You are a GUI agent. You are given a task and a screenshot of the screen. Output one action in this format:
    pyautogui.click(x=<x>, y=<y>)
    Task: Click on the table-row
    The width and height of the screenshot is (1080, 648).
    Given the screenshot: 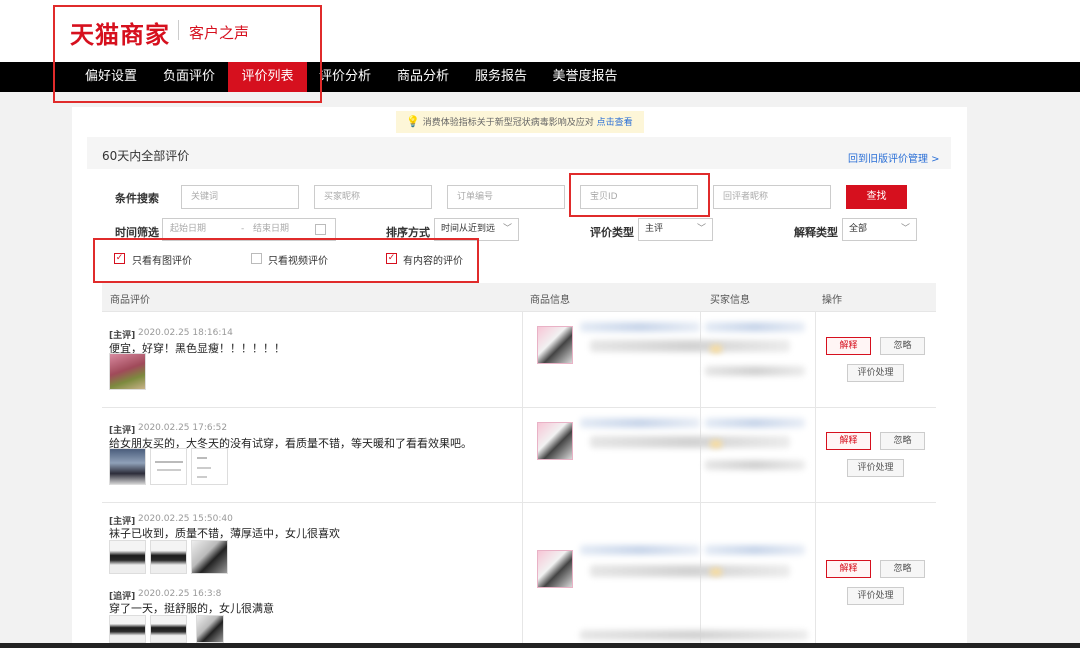 What is the action you would take?
    pyautogui.click(x=519, y=359)
    